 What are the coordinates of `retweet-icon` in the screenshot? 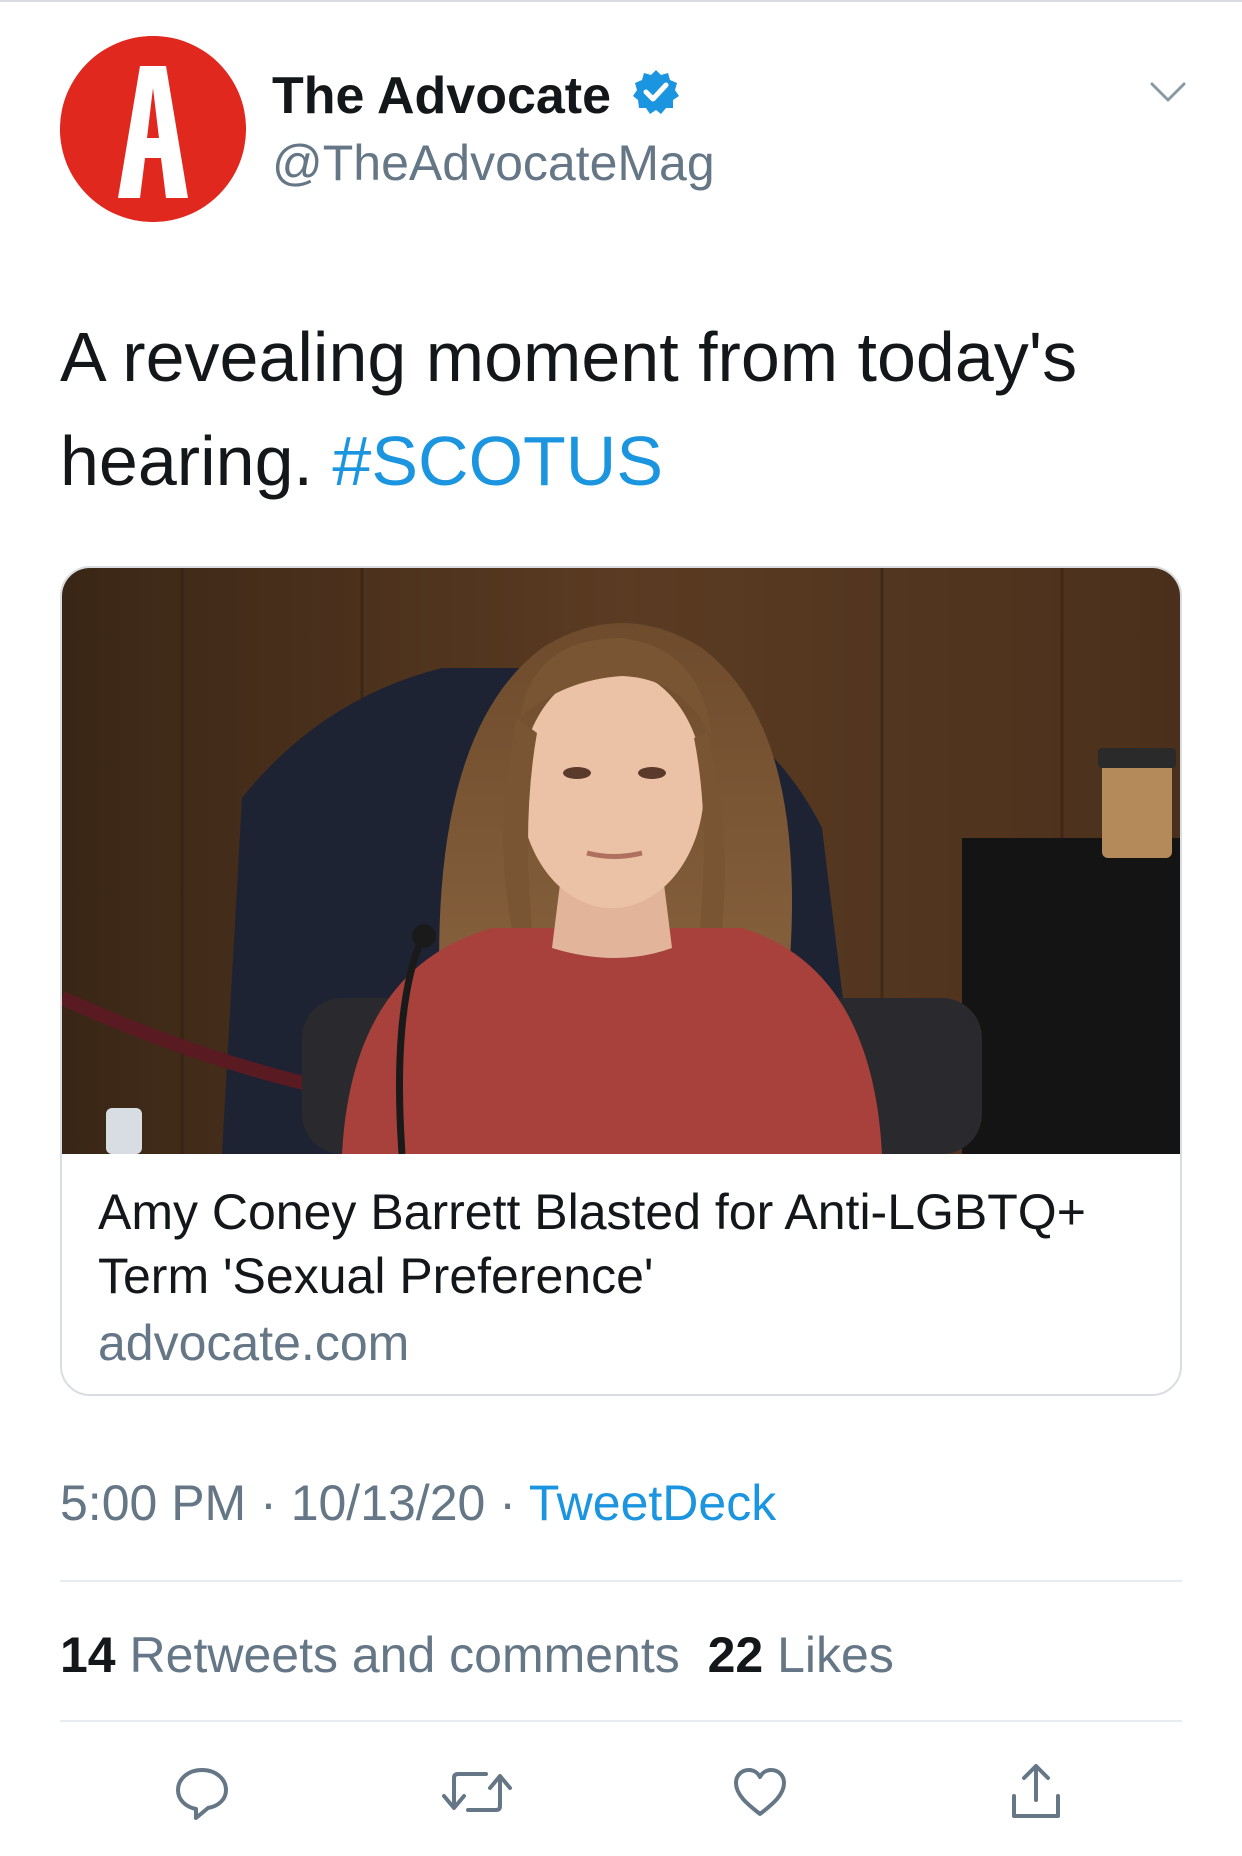 It's located at (477, 1792).